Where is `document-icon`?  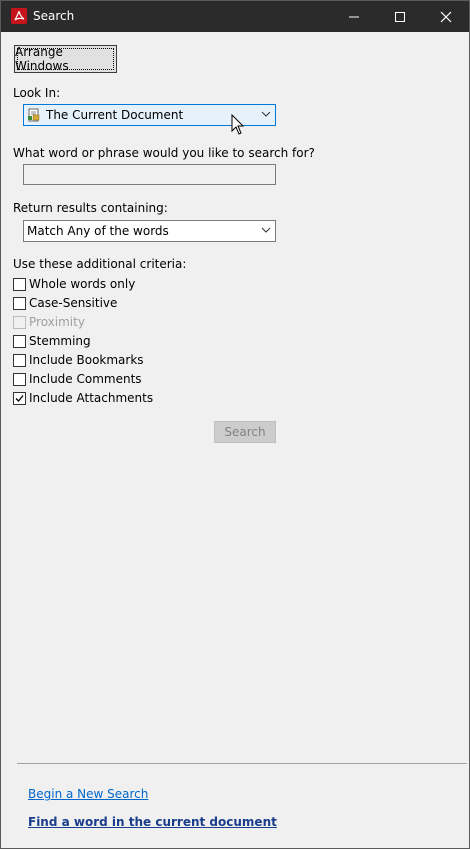 document-icon is located at coordinates (34, 115).